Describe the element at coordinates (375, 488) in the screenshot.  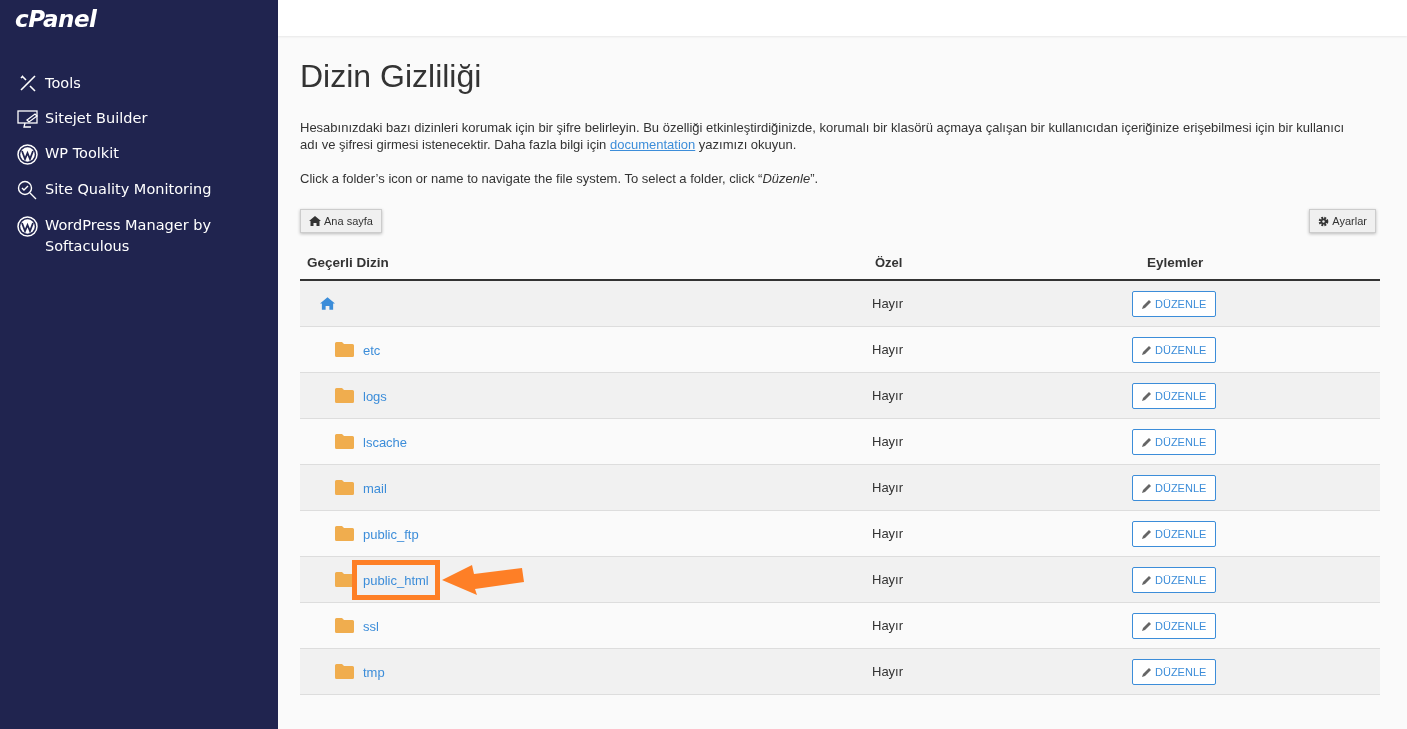
I see `folder-link: mail` at that location.